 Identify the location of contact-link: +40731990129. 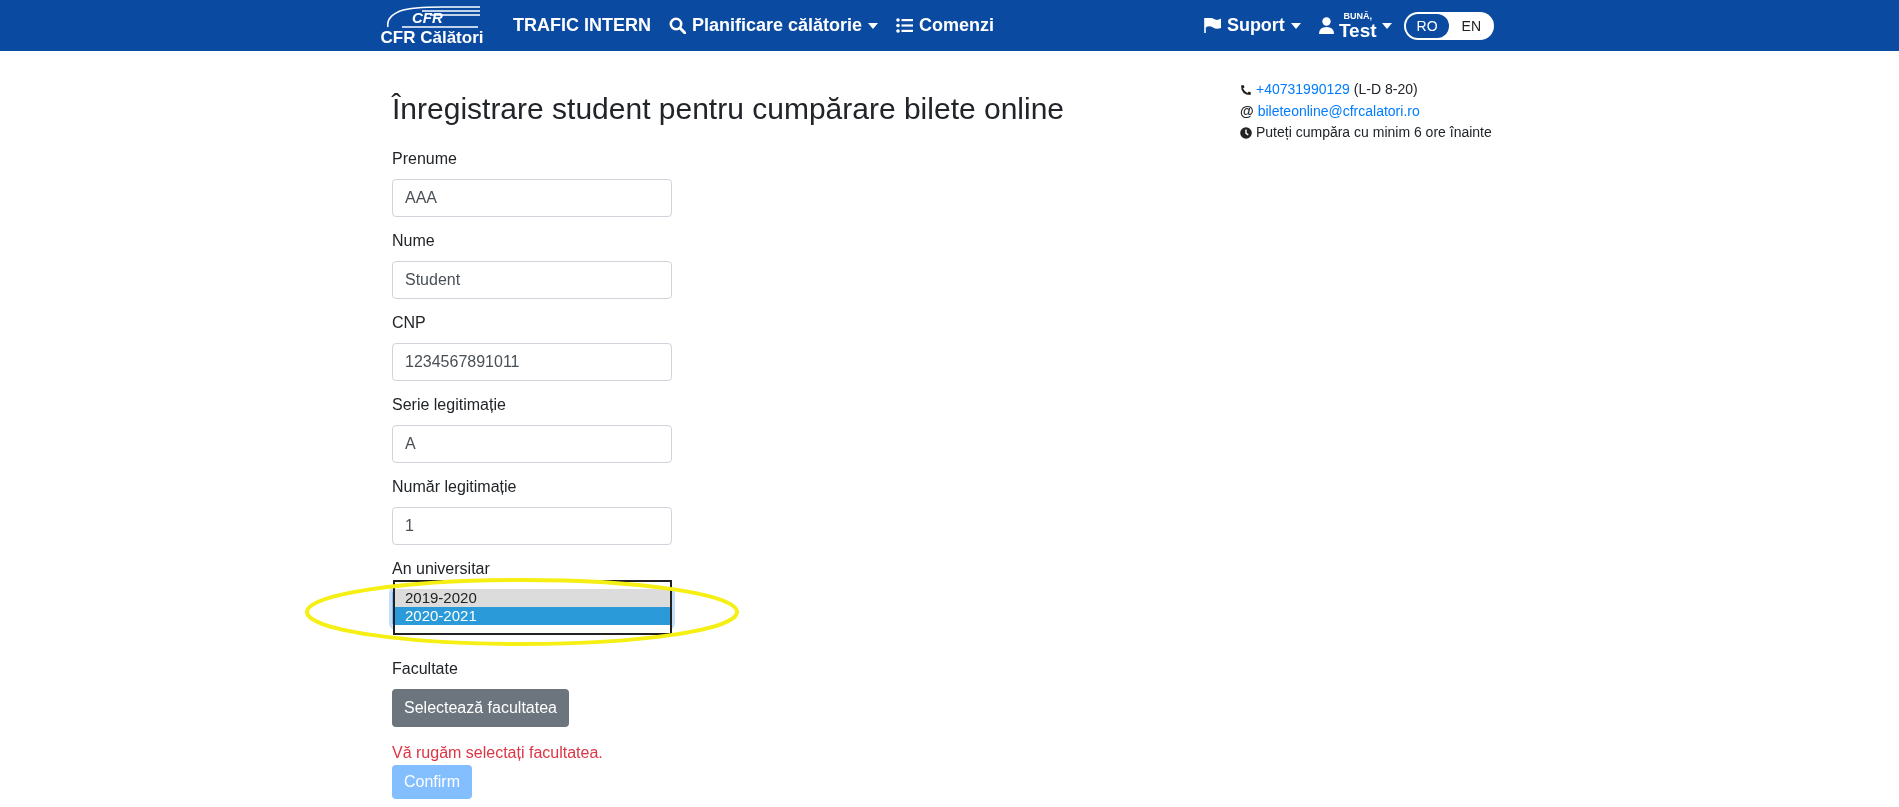
(1303, 90).